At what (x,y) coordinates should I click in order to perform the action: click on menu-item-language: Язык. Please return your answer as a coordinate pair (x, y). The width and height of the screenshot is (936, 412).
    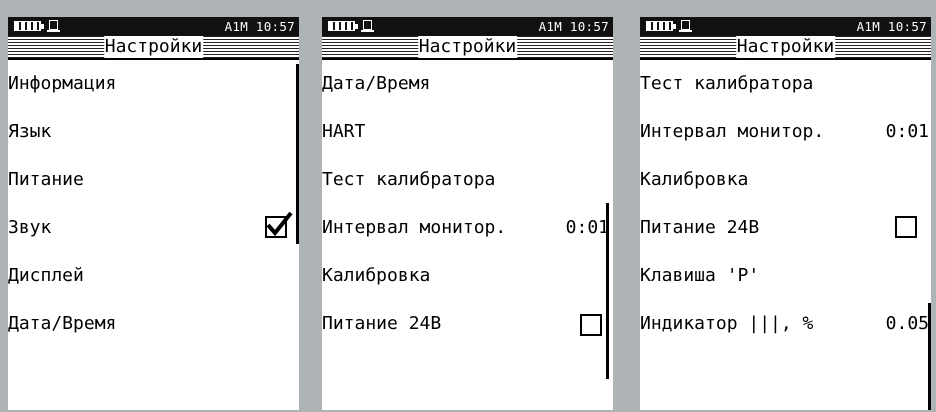
    Looking at the image, I should click on (153, 136).